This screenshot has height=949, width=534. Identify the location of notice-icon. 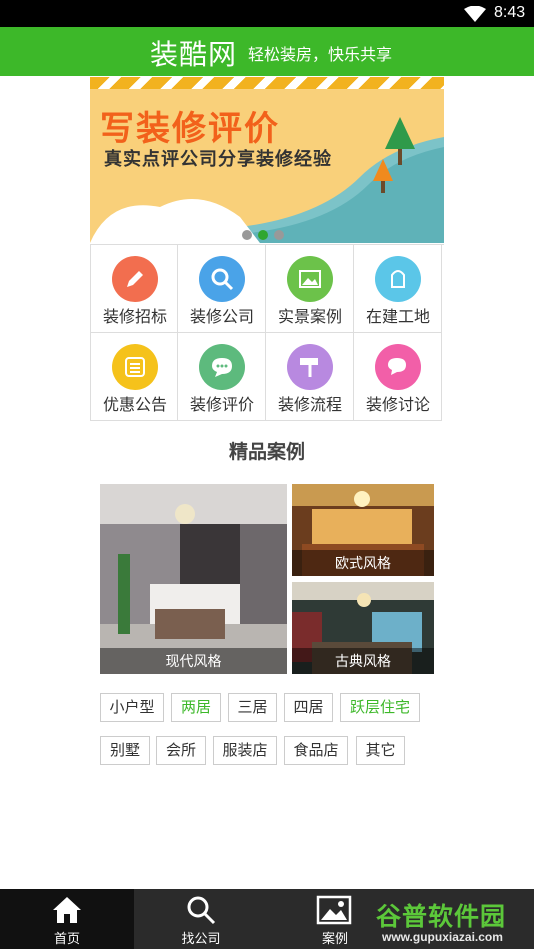
(135, 367).